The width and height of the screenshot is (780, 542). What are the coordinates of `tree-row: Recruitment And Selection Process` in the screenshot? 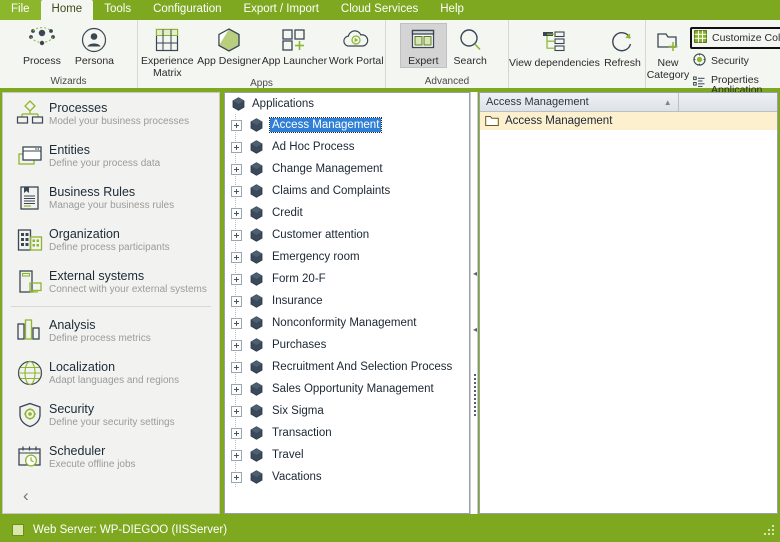 It's located at (347, 367).